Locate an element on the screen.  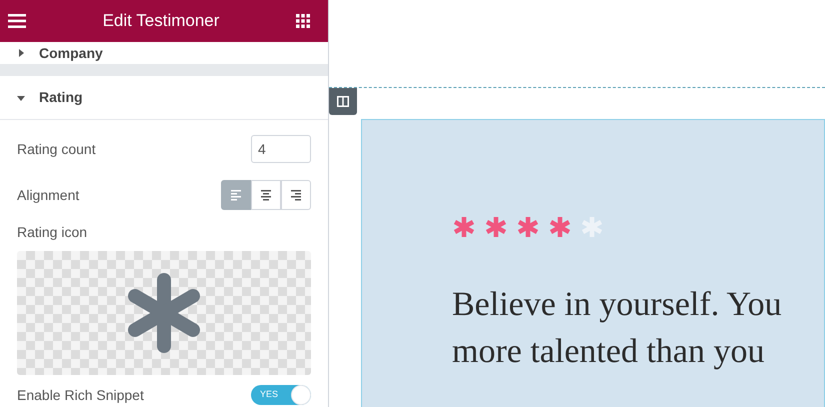
align-center-icon is located at coordinates (266, 195).